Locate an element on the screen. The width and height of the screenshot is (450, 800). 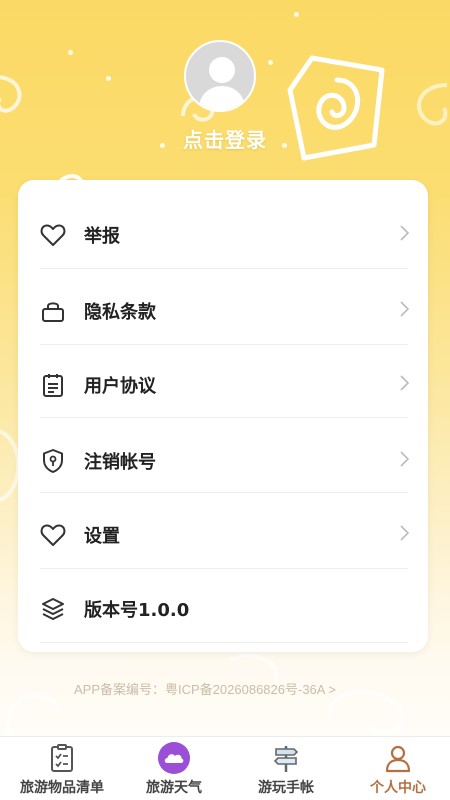
signpost-icon is located at coordinates (286, 758).